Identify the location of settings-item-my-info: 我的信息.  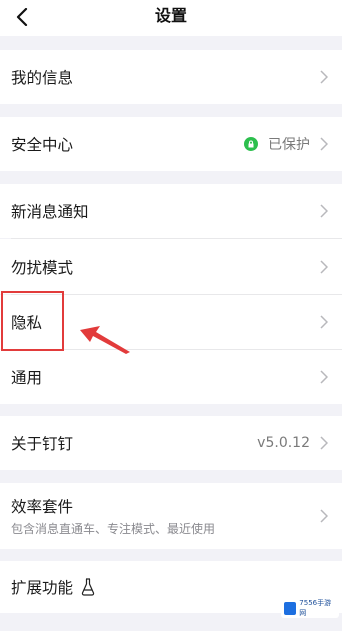
(171, 77).